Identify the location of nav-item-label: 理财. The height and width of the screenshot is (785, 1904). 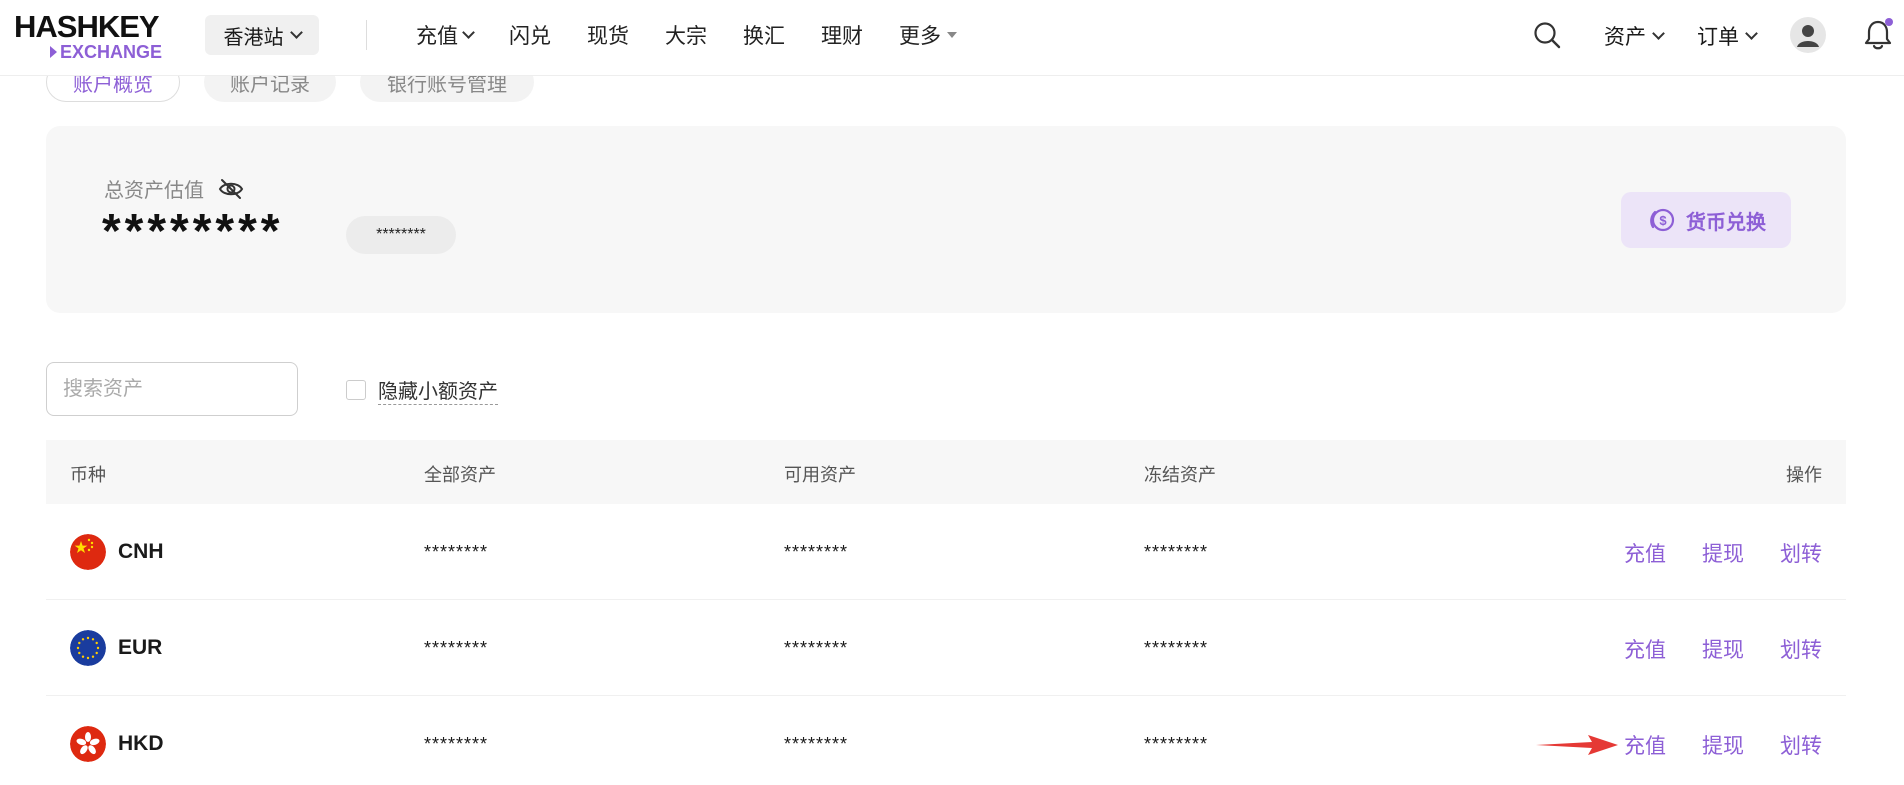
(842, 36).